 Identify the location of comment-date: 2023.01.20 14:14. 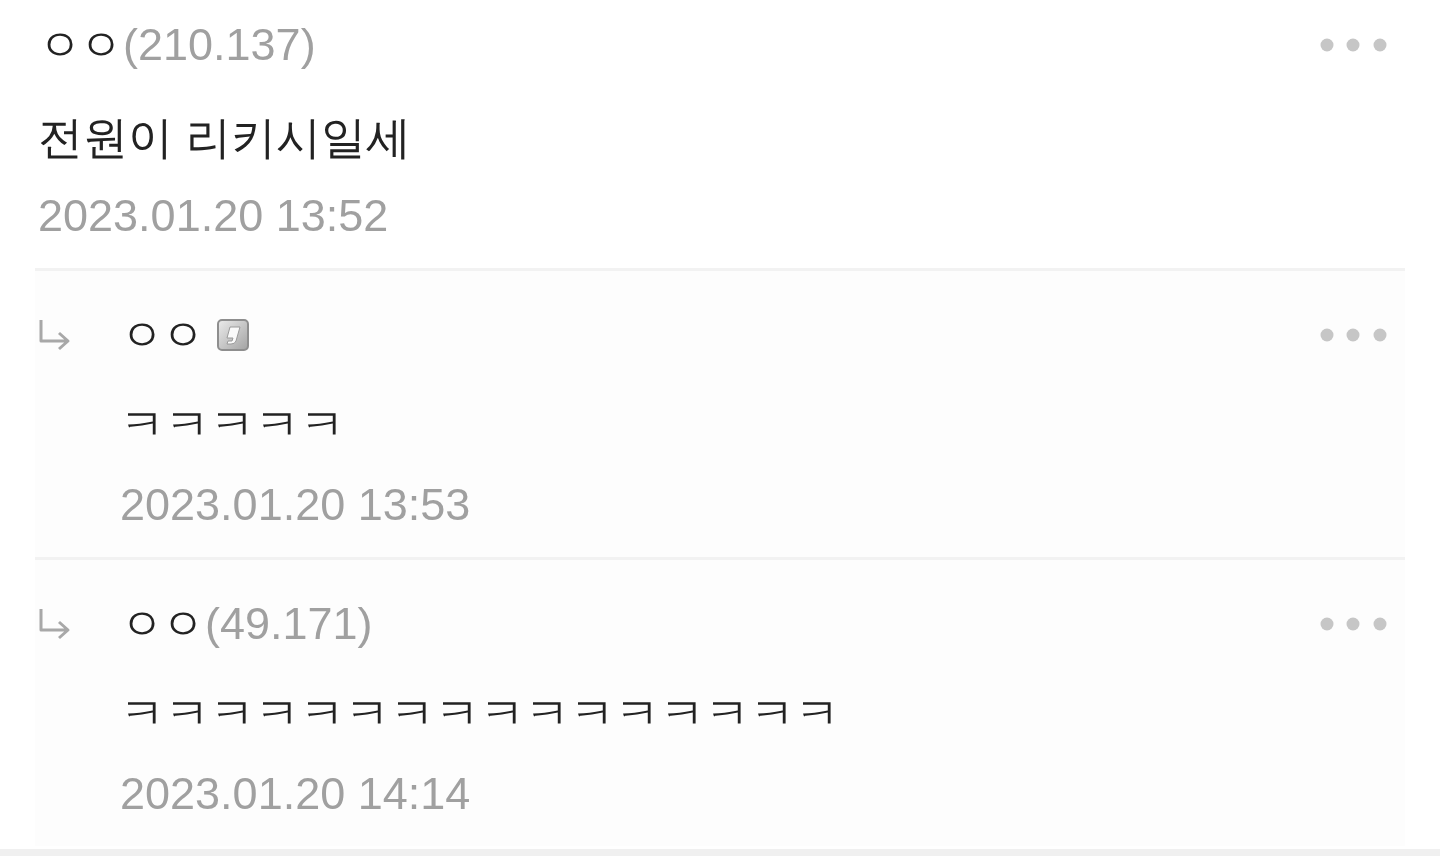
(296, 794).